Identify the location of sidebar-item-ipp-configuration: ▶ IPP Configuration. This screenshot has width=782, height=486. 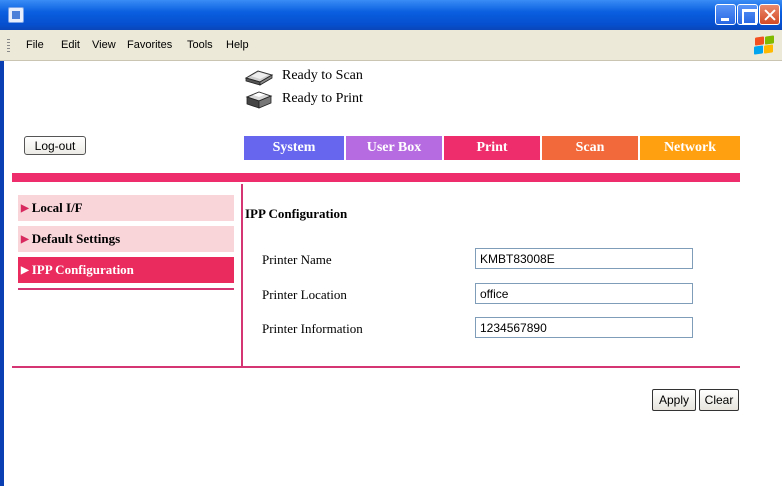
(126, 270).